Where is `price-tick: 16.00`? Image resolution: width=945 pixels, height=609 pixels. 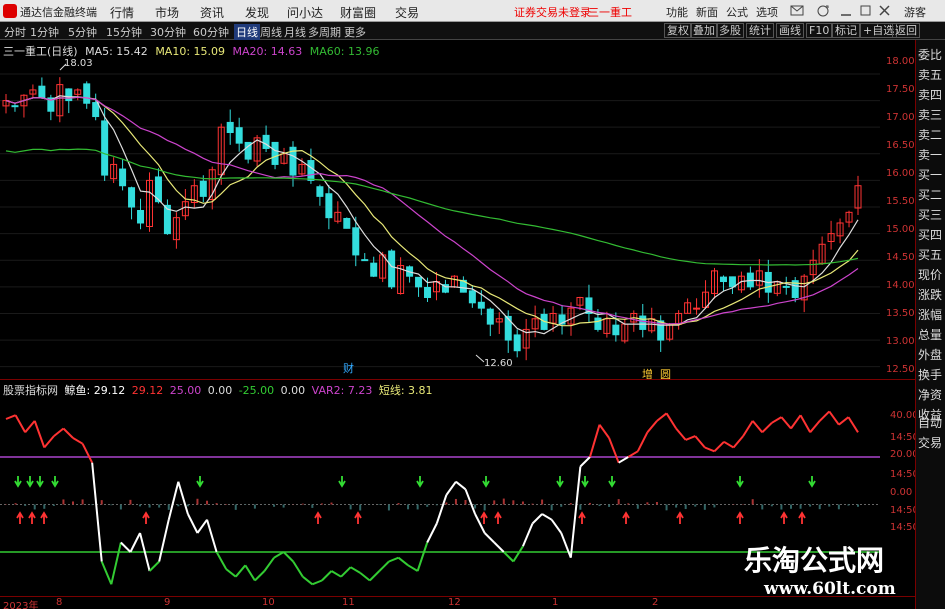 price-tick: 16.00 is located at coordinates (900, 173).